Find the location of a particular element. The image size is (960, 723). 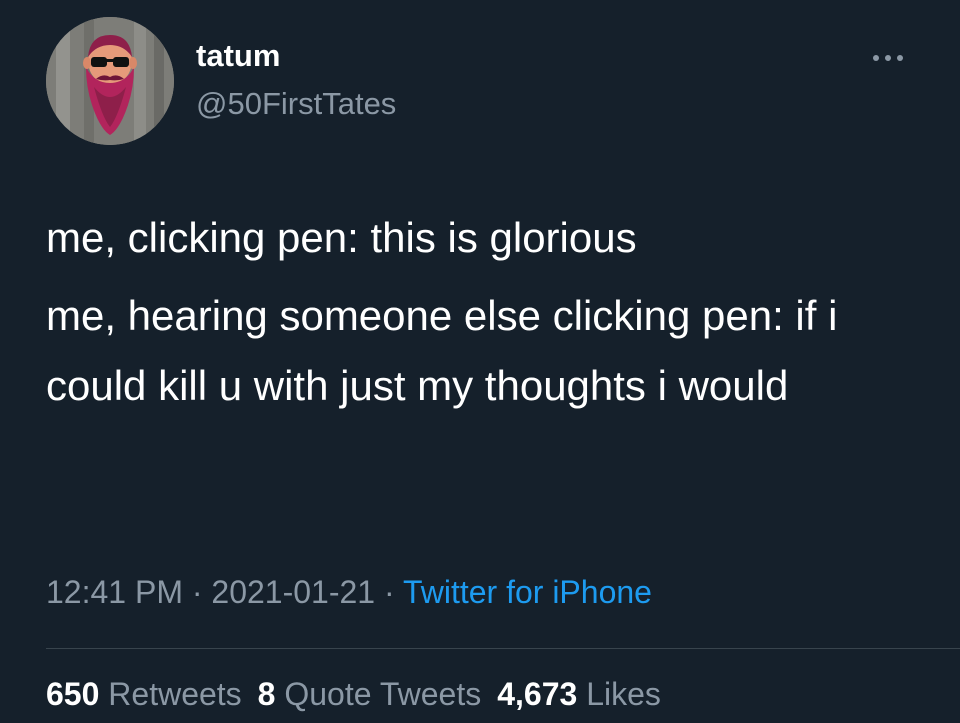

likes-label: Likes is located at coordinates (623, 694).